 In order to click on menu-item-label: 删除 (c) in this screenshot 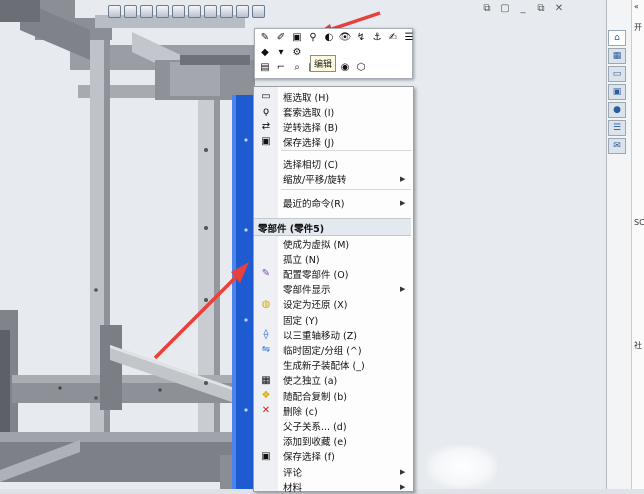, I will do `click(300, 412)`.